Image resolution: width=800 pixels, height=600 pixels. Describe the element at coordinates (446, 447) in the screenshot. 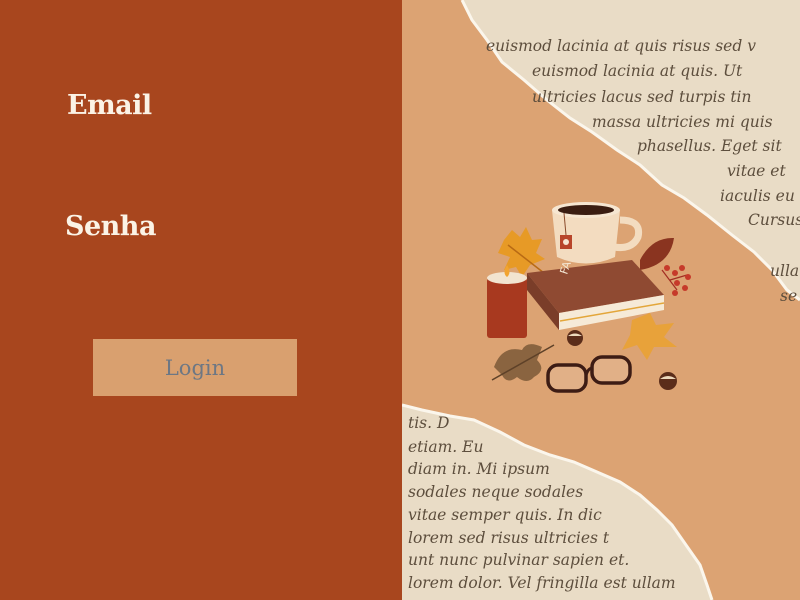

I see `collage-text-line: etiam. Eu` at that location.